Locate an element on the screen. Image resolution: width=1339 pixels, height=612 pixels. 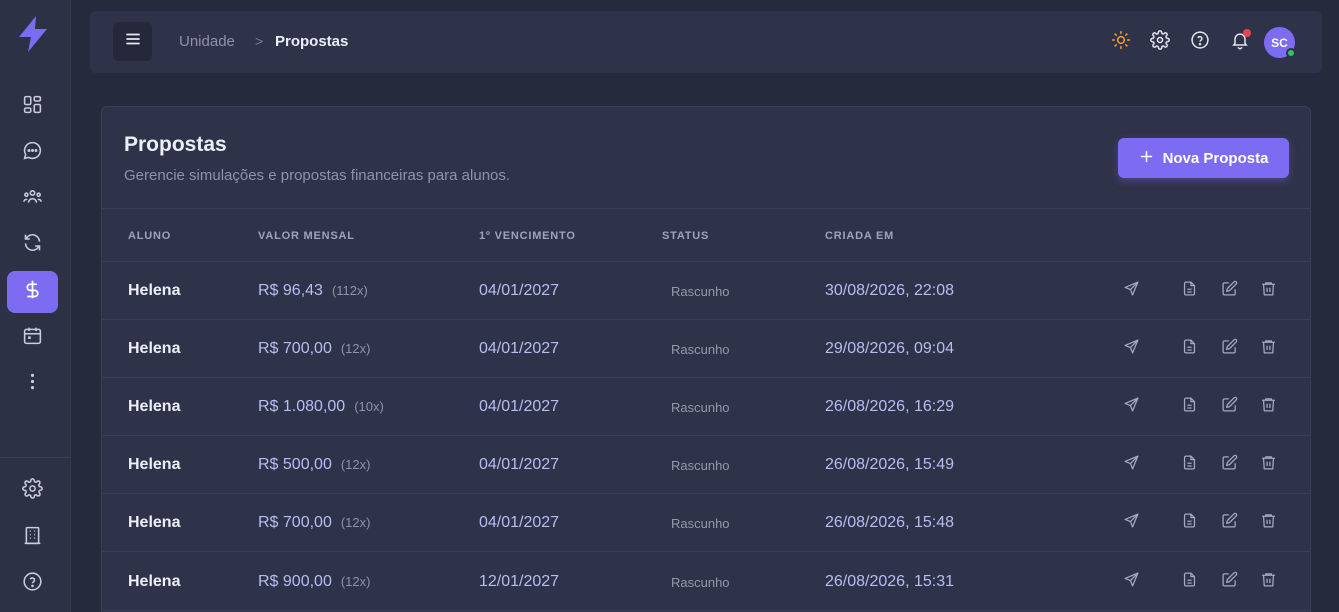
monthly-value-cell: R$ 96,43 (112x) is located at coordinates (313, 291).